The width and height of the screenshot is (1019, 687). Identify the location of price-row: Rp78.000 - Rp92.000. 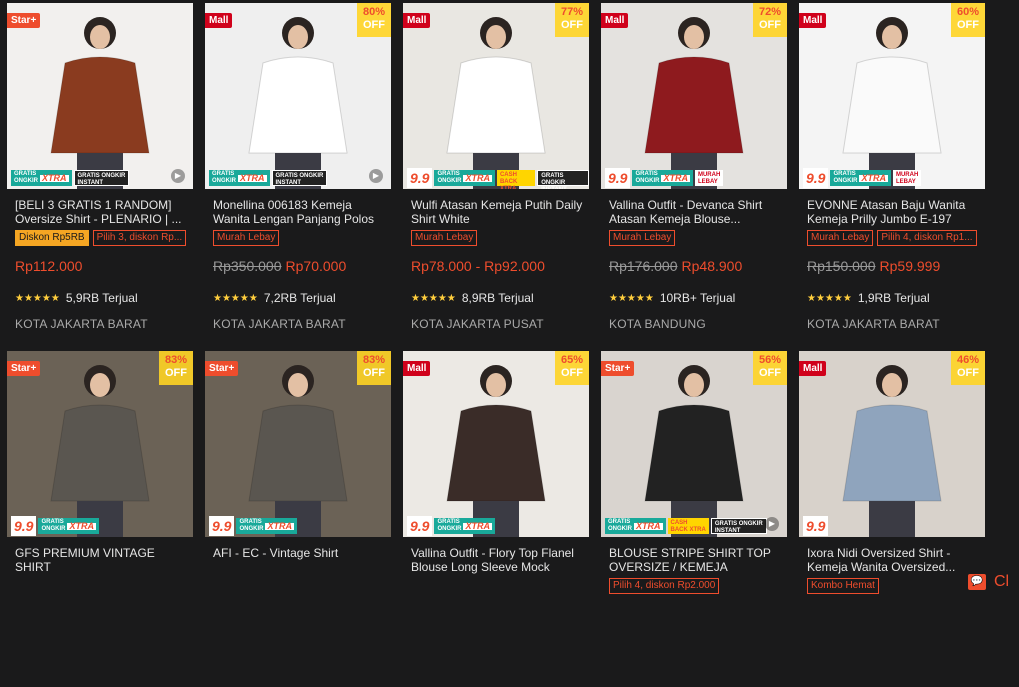
(478, 266).